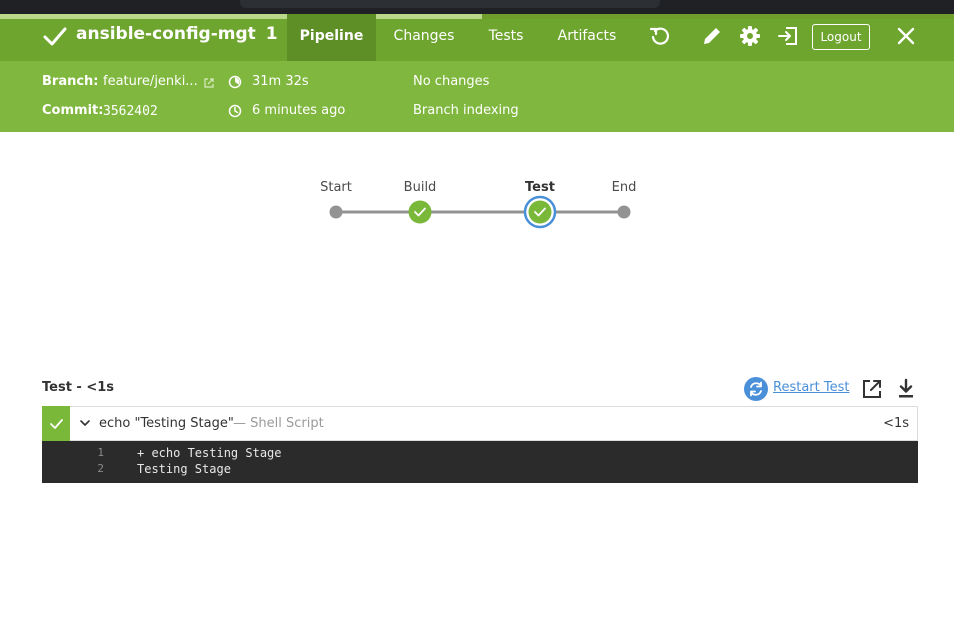 The width and height of the screenshot is (954, 623). What do you see at coordinates (906, 389) in the screenshot?
I see `download-icon` at bounding box center [906, 389].